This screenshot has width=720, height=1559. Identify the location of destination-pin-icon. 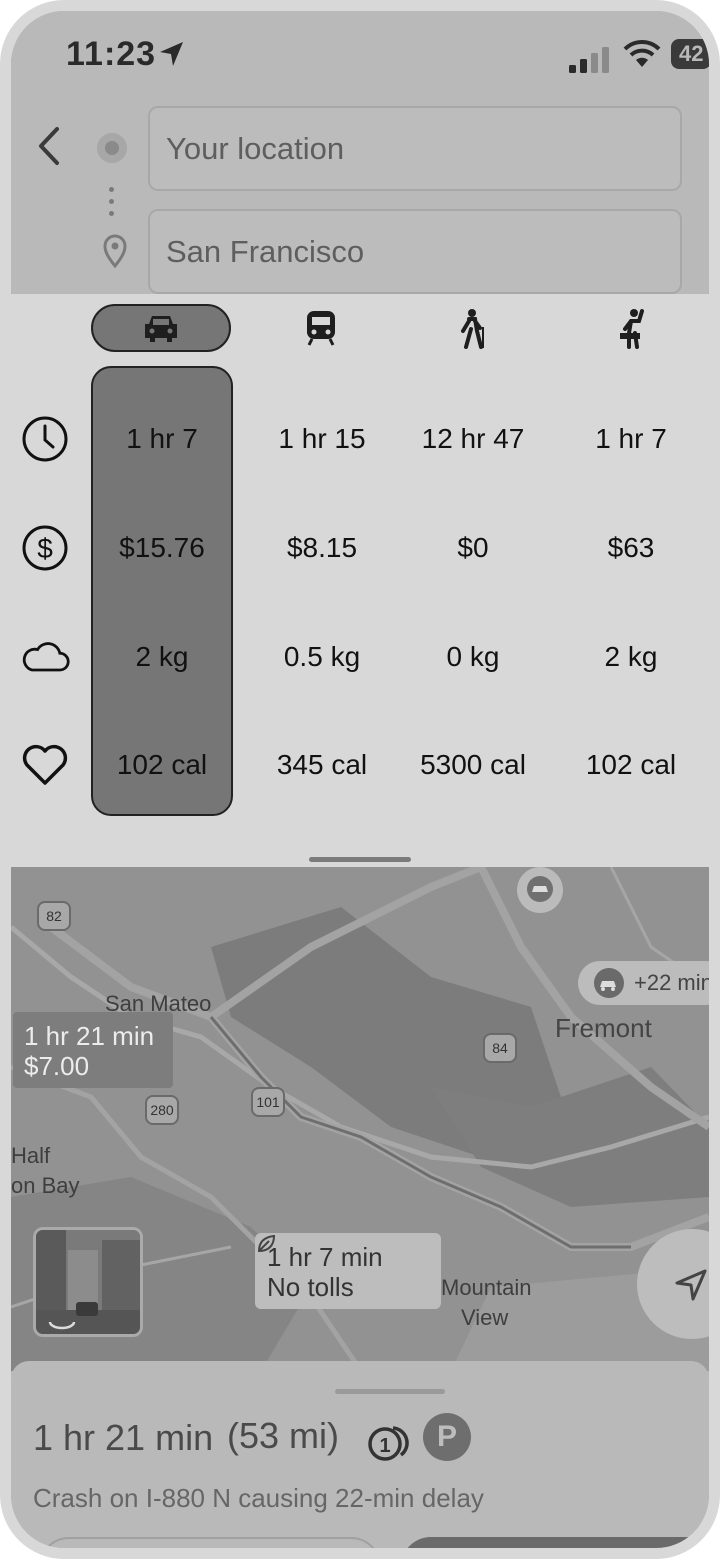
(115, 251).